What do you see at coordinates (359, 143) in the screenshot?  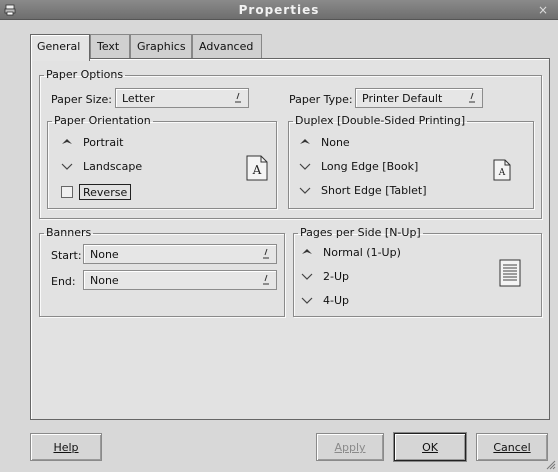 I see `radio-duplex-none: None` at bounding box center [359, 143].